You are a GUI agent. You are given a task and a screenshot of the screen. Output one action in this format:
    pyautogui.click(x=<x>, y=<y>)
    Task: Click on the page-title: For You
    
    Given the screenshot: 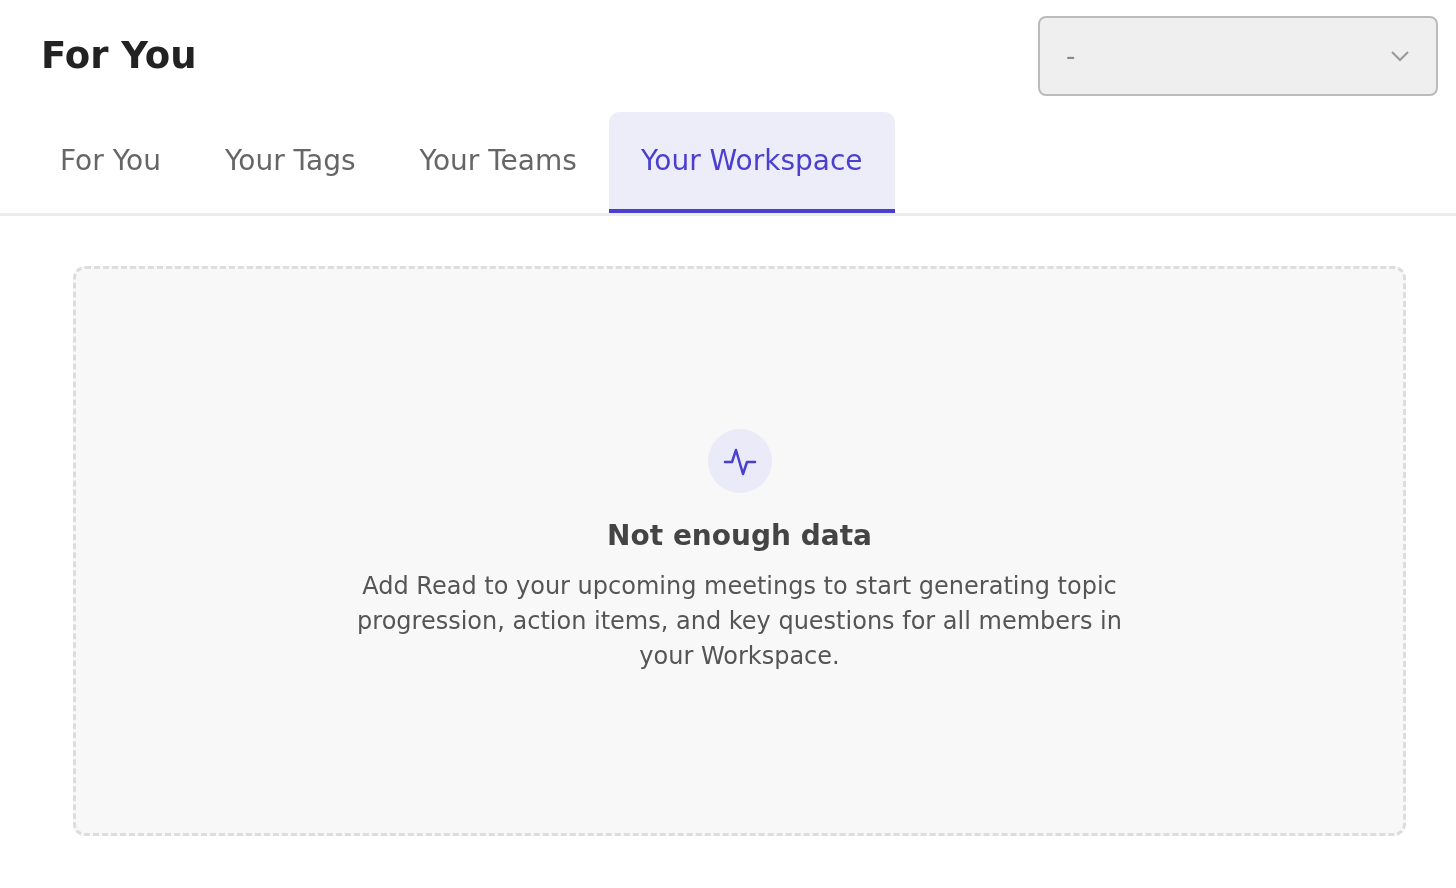 What is the action you would take?
    pyautogui.click(x=119, y=56)
    